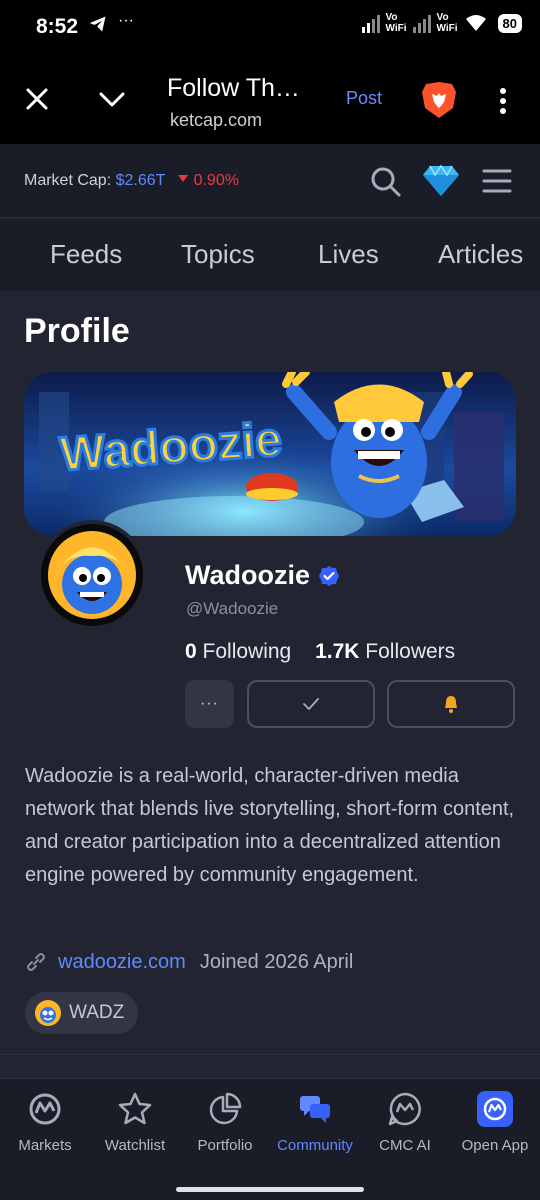 The image size is (540, 1200). What do you see at coordinates (329, 575) in the screenshot?
I see `verified-badge-icon` at bounding box center [329, 575].